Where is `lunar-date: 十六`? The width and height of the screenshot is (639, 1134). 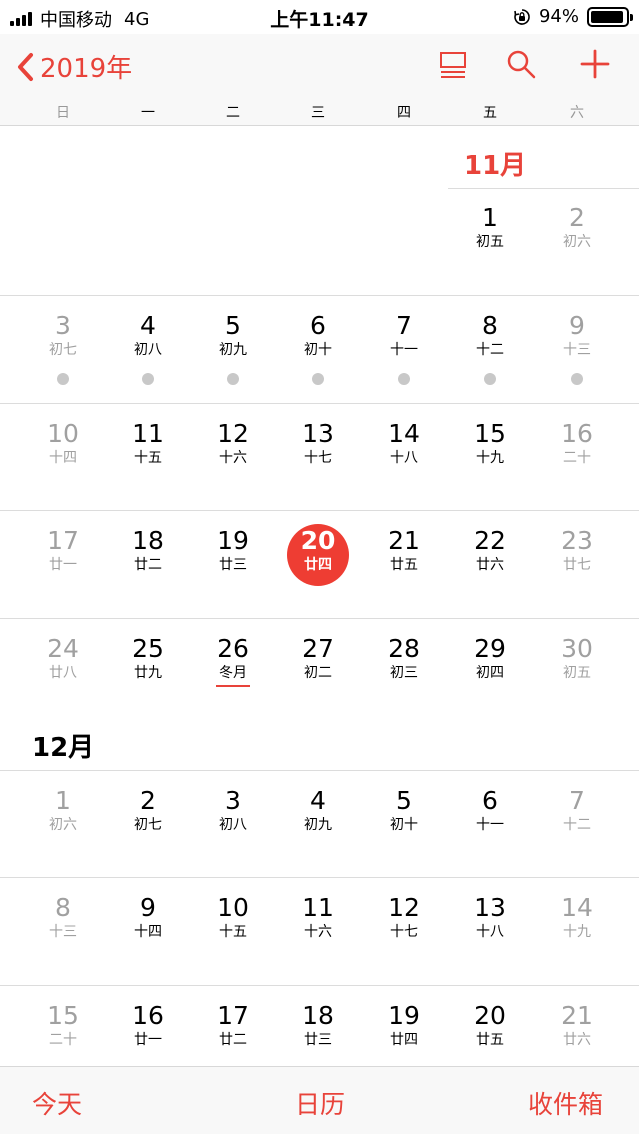
lunar-date: 十六 is located at coordinates (233, 458).